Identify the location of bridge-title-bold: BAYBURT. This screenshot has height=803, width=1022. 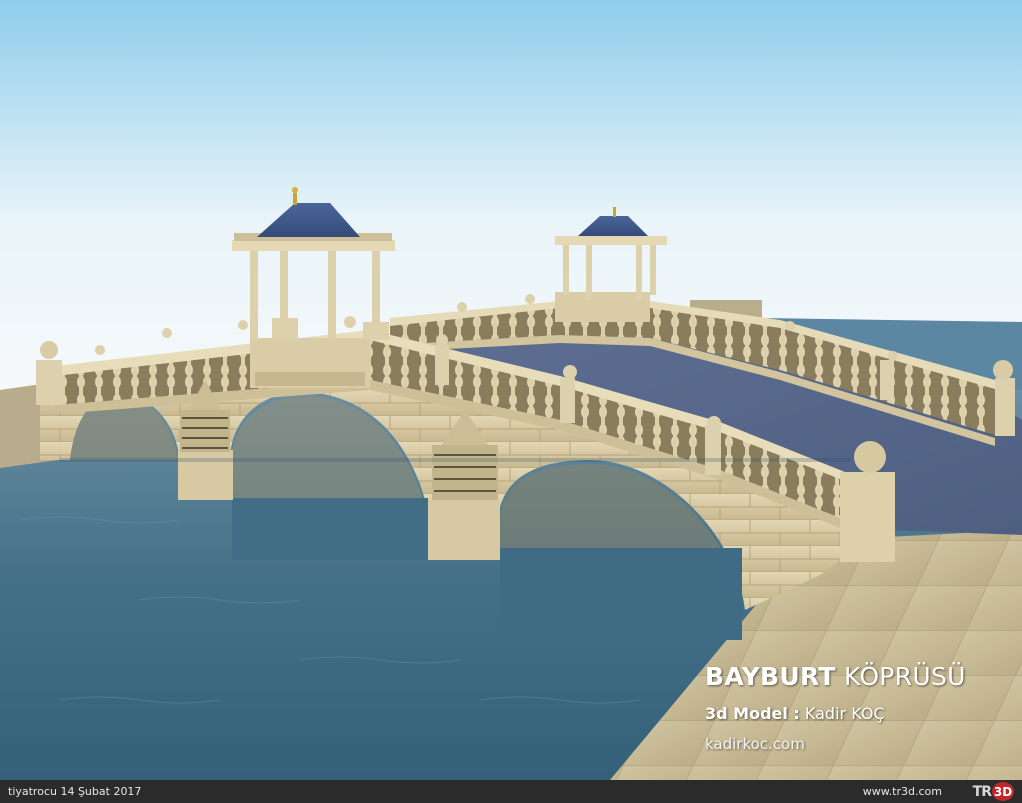
(770, 676).